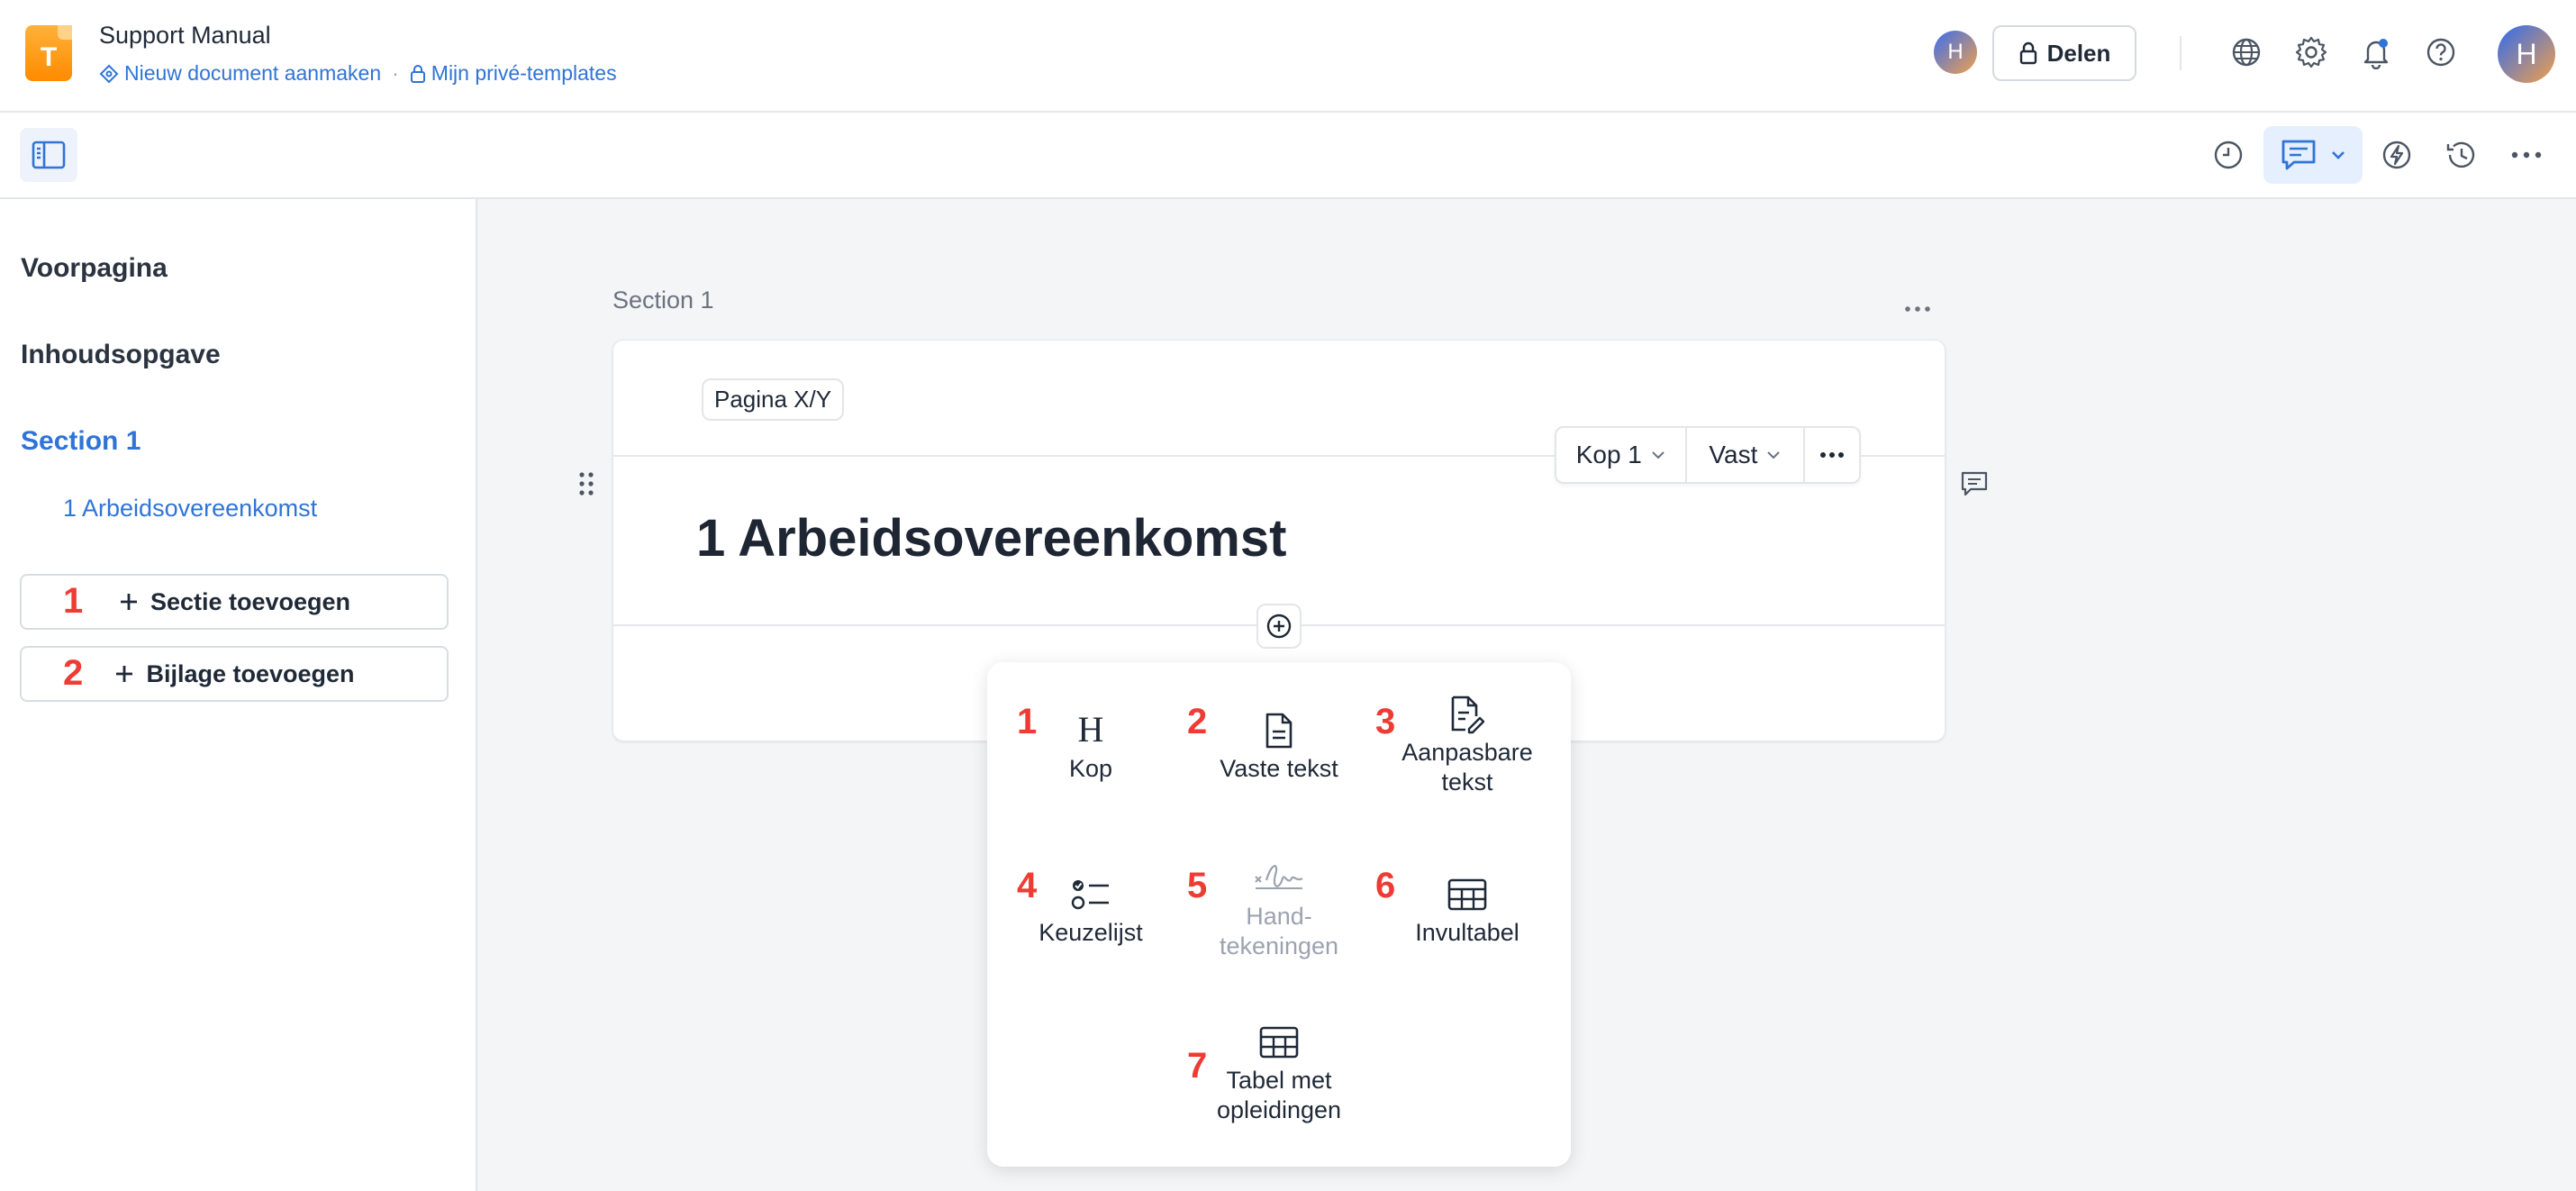 This screenshot has height=1191, width=2576. Describe the element at coordinates (2376, 52) in the screenshot. I see `bell-icon` at that location.